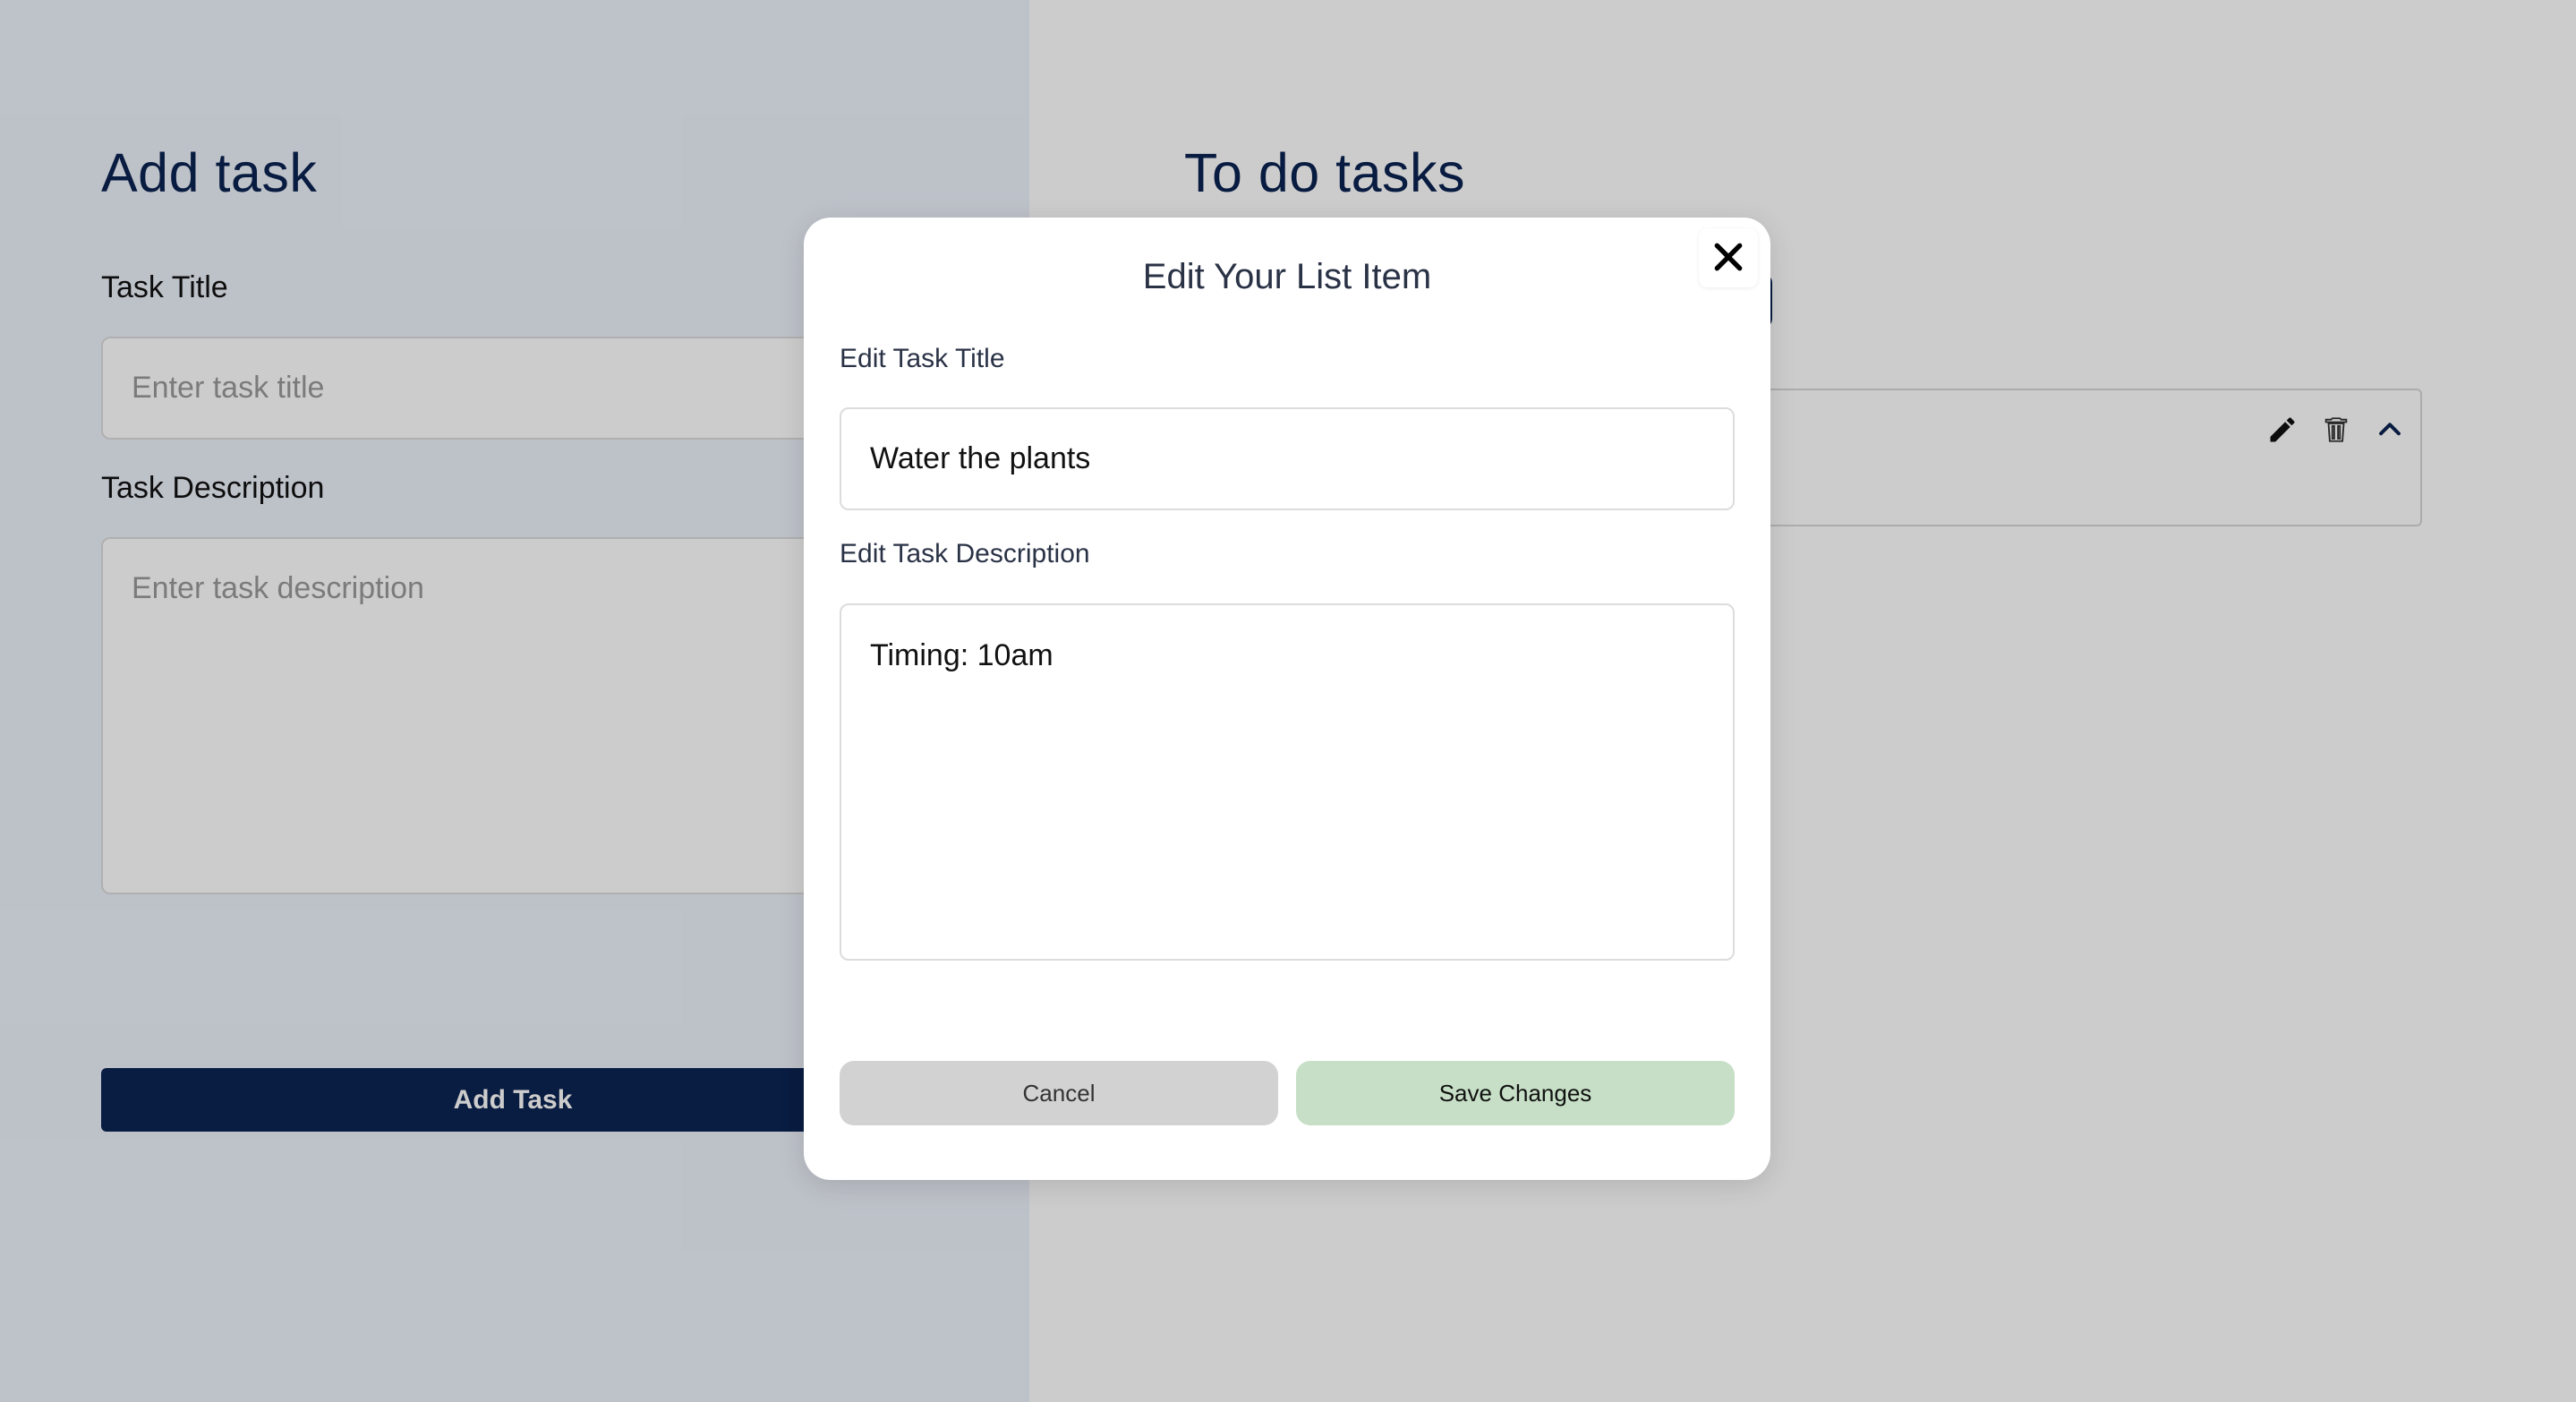 This screenshot has width=2576, height=1402. Describe the element at coordinates (1515, 1093) in the screenshot. I see `save-changes-button: Save Changes` at that location.